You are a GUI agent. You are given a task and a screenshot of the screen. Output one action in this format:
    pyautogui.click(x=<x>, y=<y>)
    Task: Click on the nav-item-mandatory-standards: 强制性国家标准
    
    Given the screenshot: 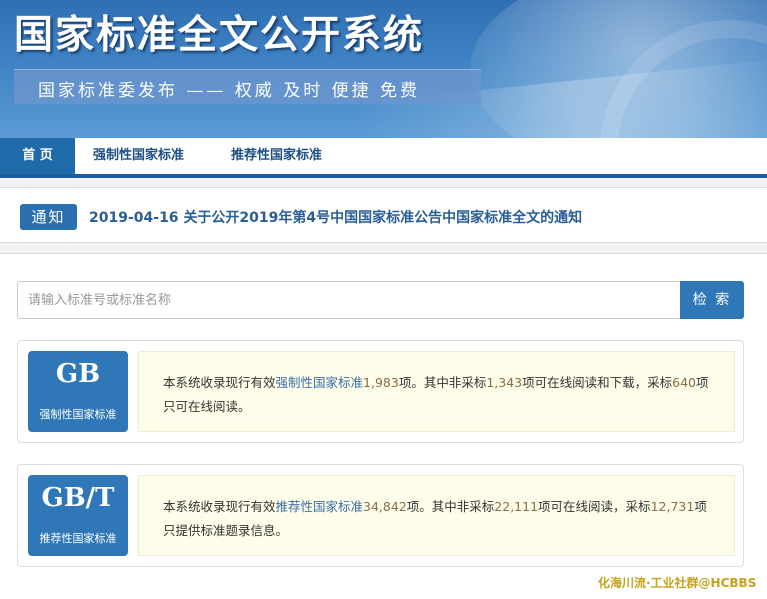 What is the action you would take?
    pyautogui.click(x=138, y=156)
    